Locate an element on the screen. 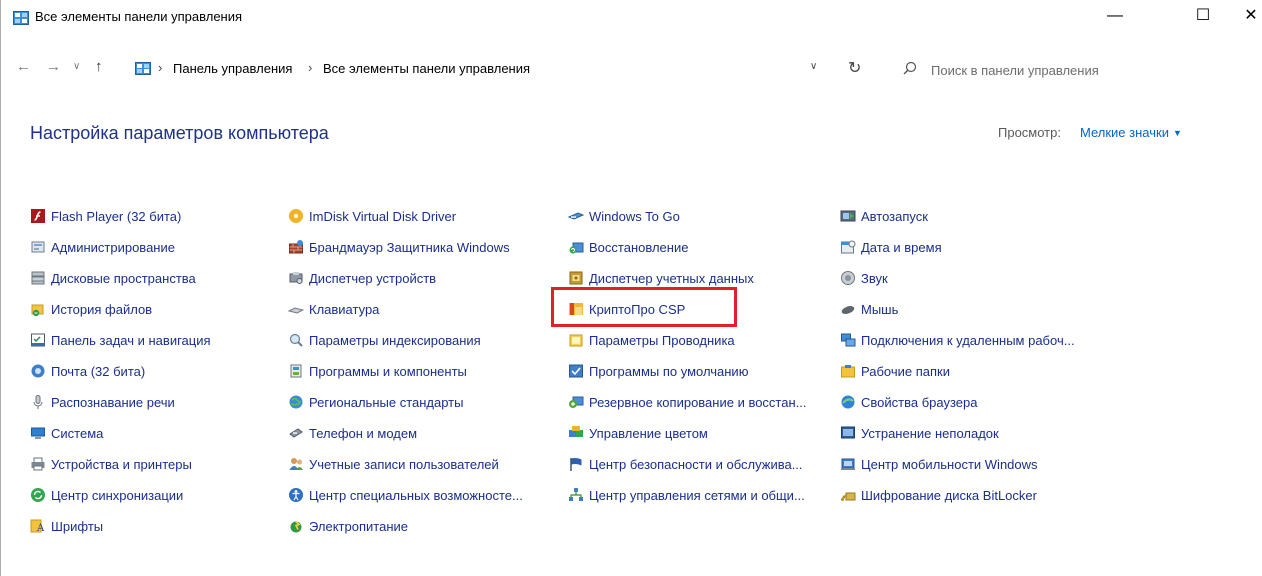 Image resolution: width=1262 pixels, height=576 pixels. control-panel-item-label: Администрирование is located at coordinates (113, 247).